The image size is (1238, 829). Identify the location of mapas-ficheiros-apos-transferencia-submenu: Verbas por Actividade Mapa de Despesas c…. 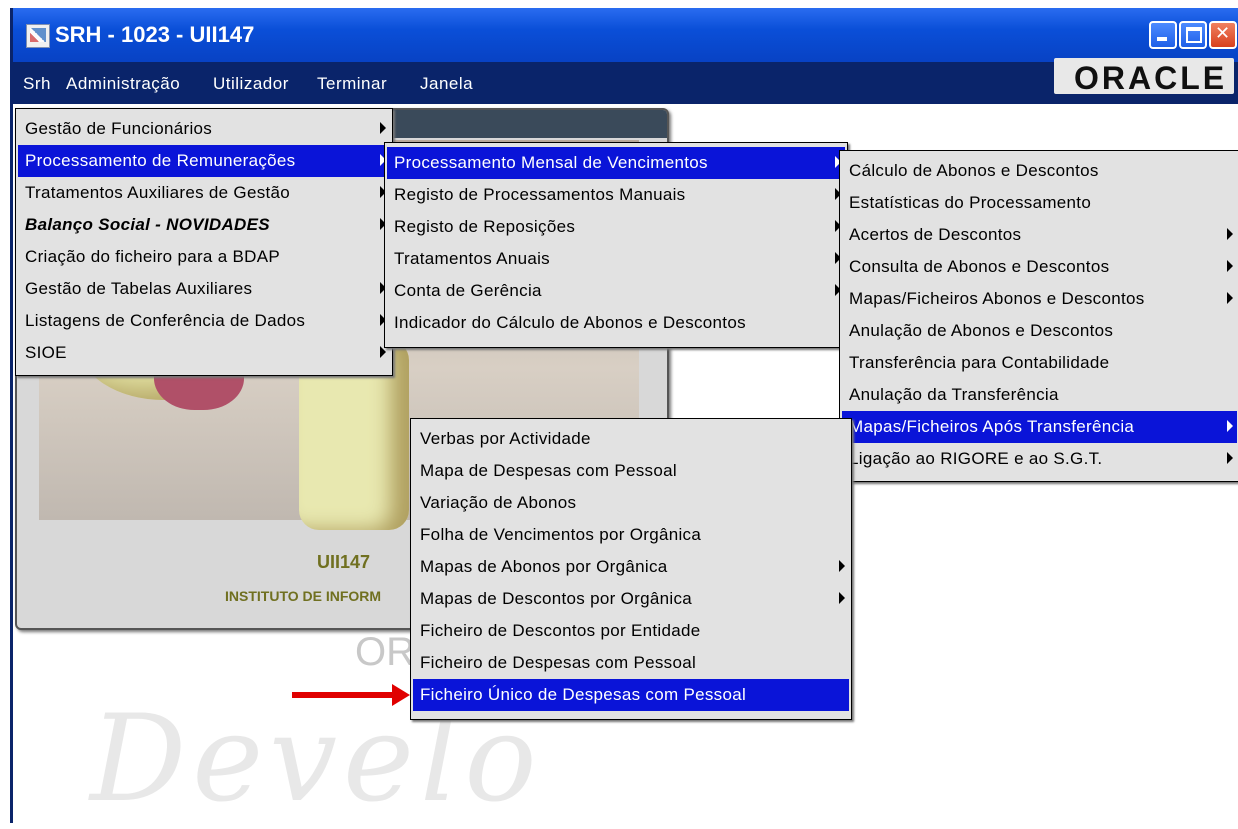
(631, 569).